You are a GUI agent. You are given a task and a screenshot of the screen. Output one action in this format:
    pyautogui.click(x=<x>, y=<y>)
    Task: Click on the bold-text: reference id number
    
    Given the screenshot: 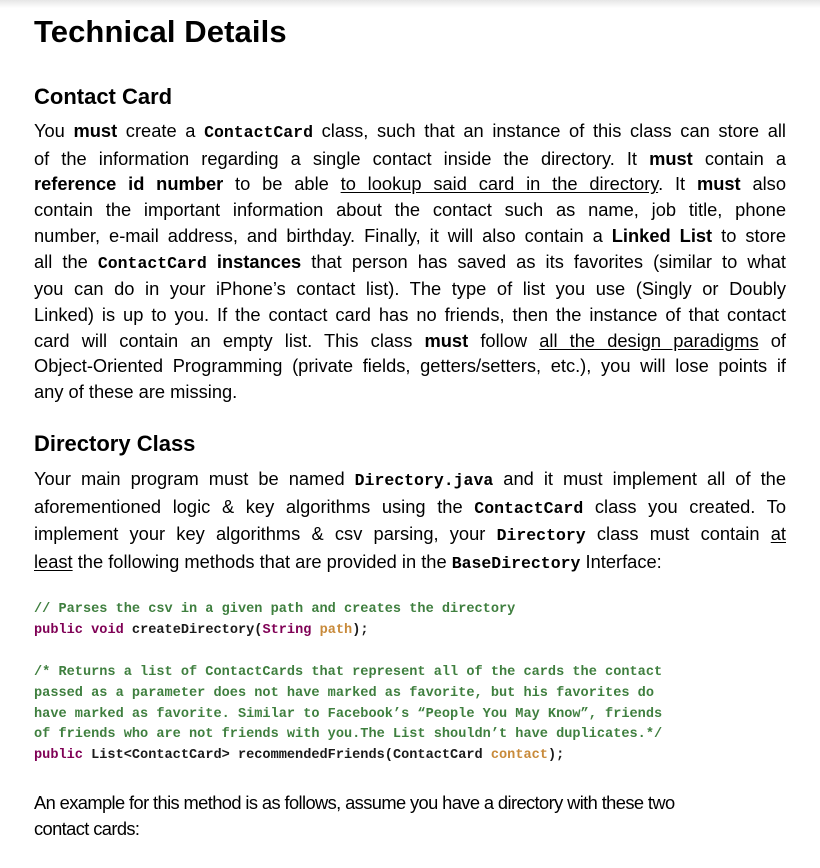 What is the action you would take?
    pyautogui.click(x=129, y=184)
    